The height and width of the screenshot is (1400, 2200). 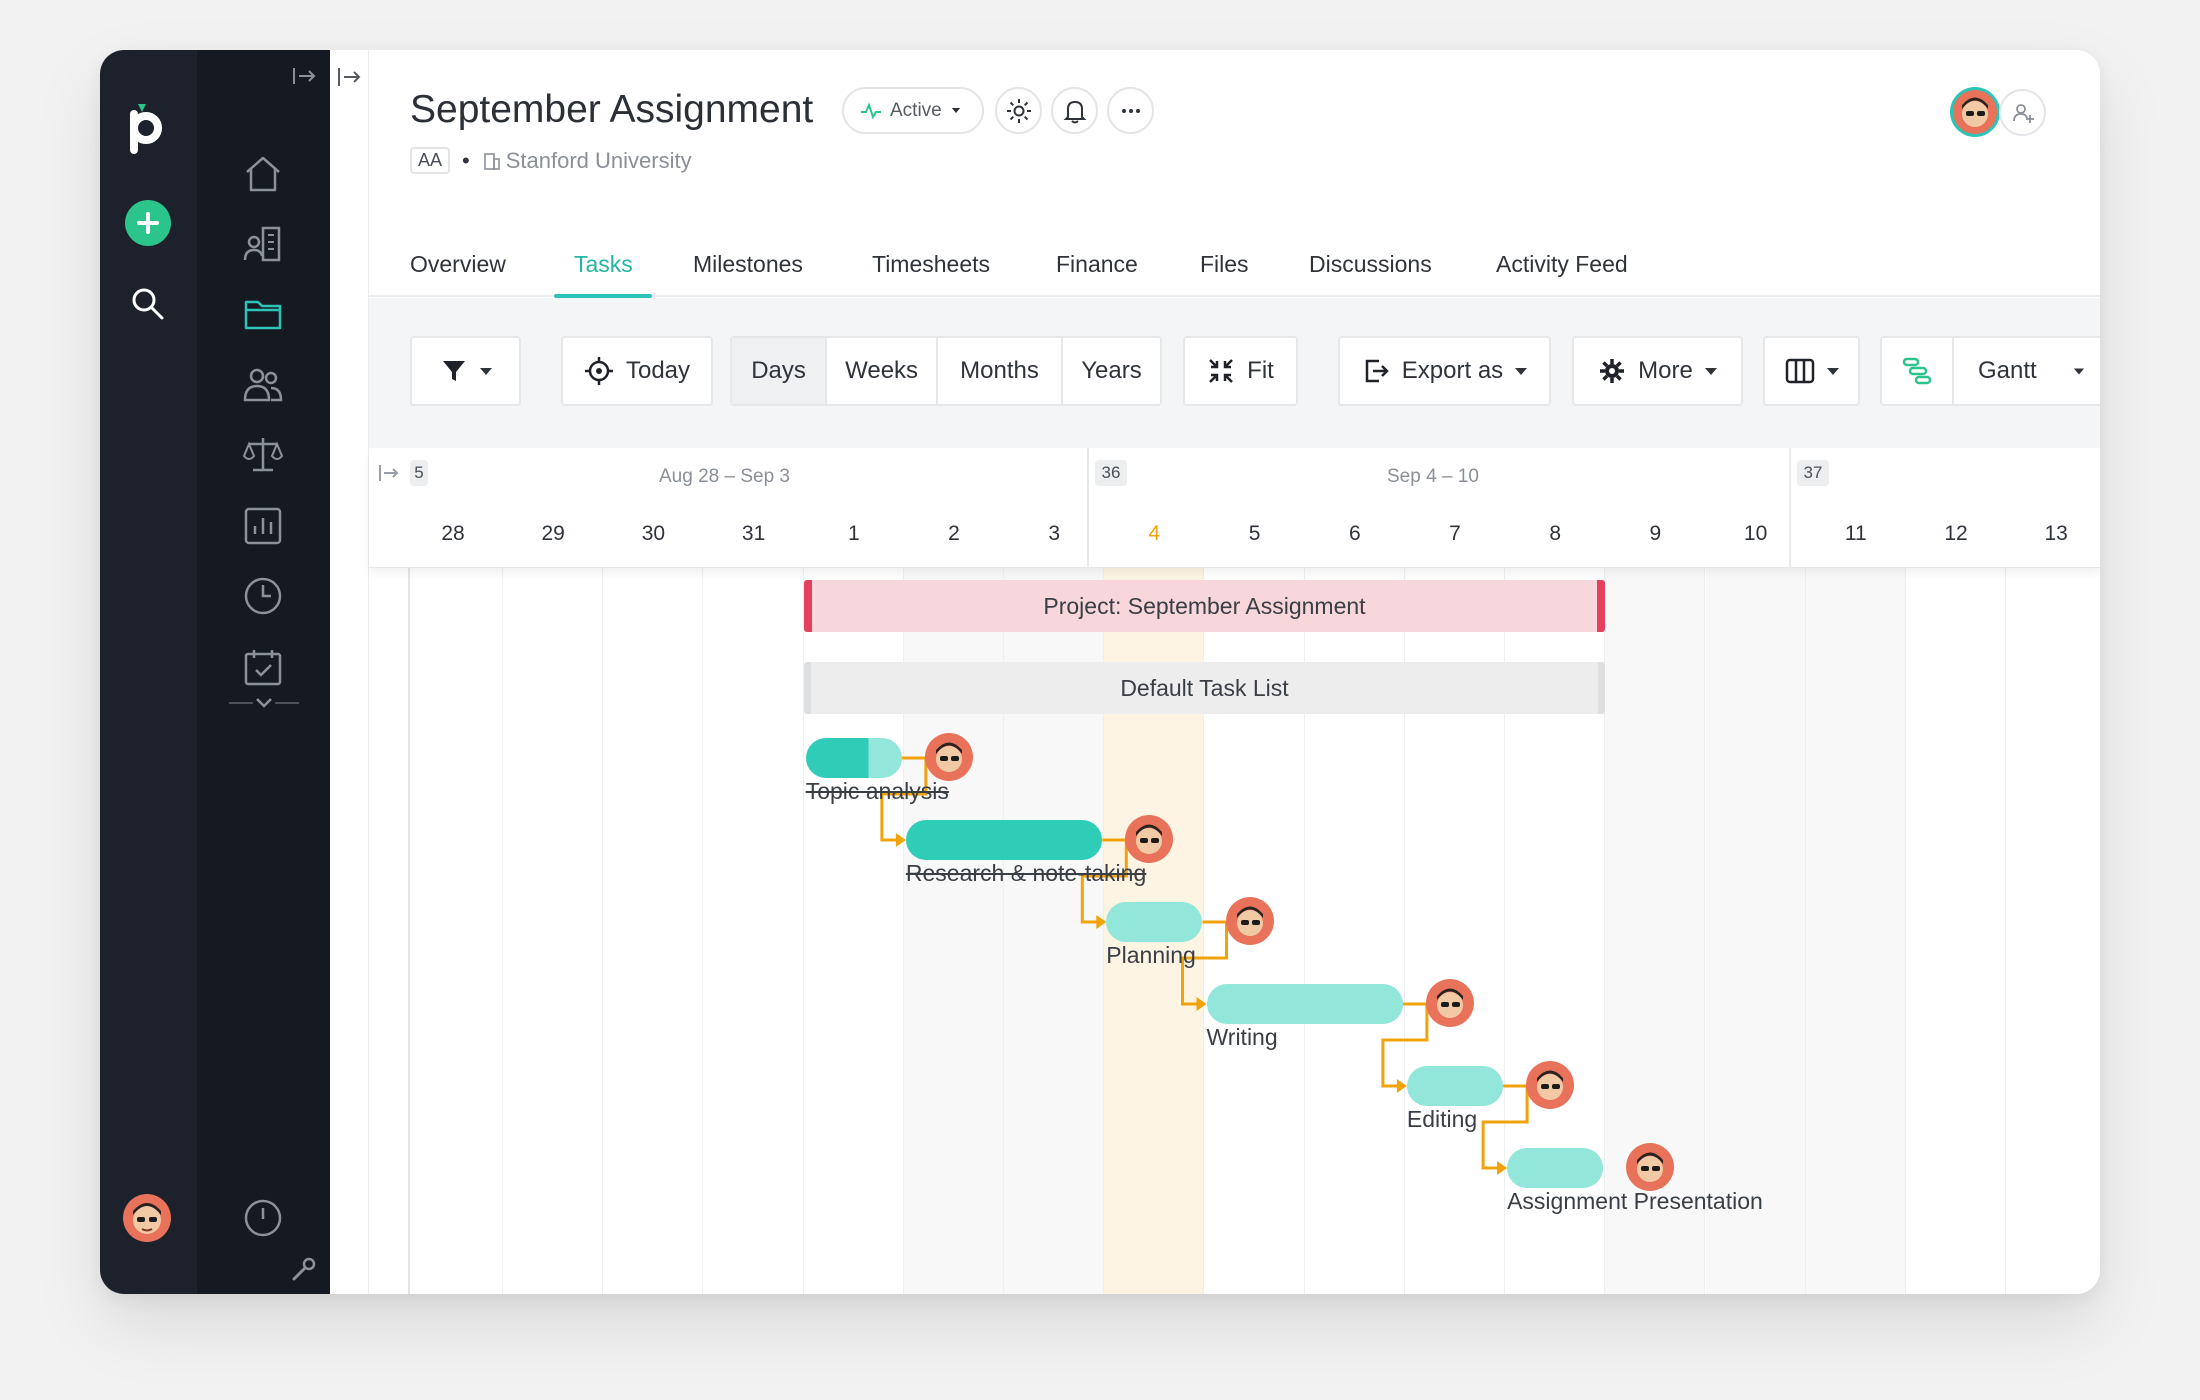 I want to click on day-label: 1, so click(x=853, y=533).